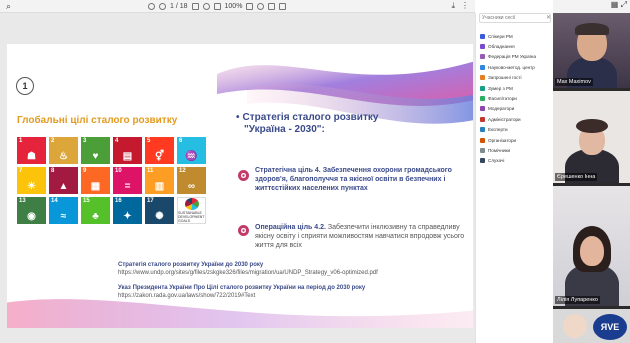 This screenshot has height=343, width=630. I want to click on sdg-tile: 7 ☀, so click(31, 180).